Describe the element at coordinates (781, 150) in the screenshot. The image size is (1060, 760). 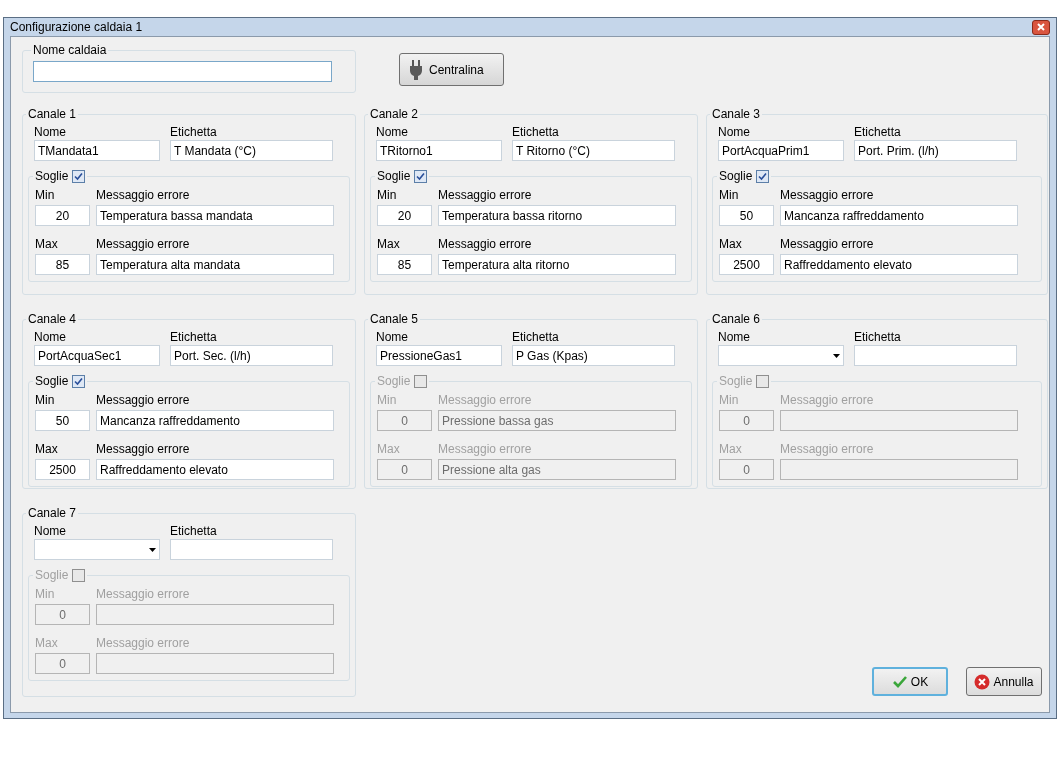
I see `name-field: PortAcquaPrim1` at that location.